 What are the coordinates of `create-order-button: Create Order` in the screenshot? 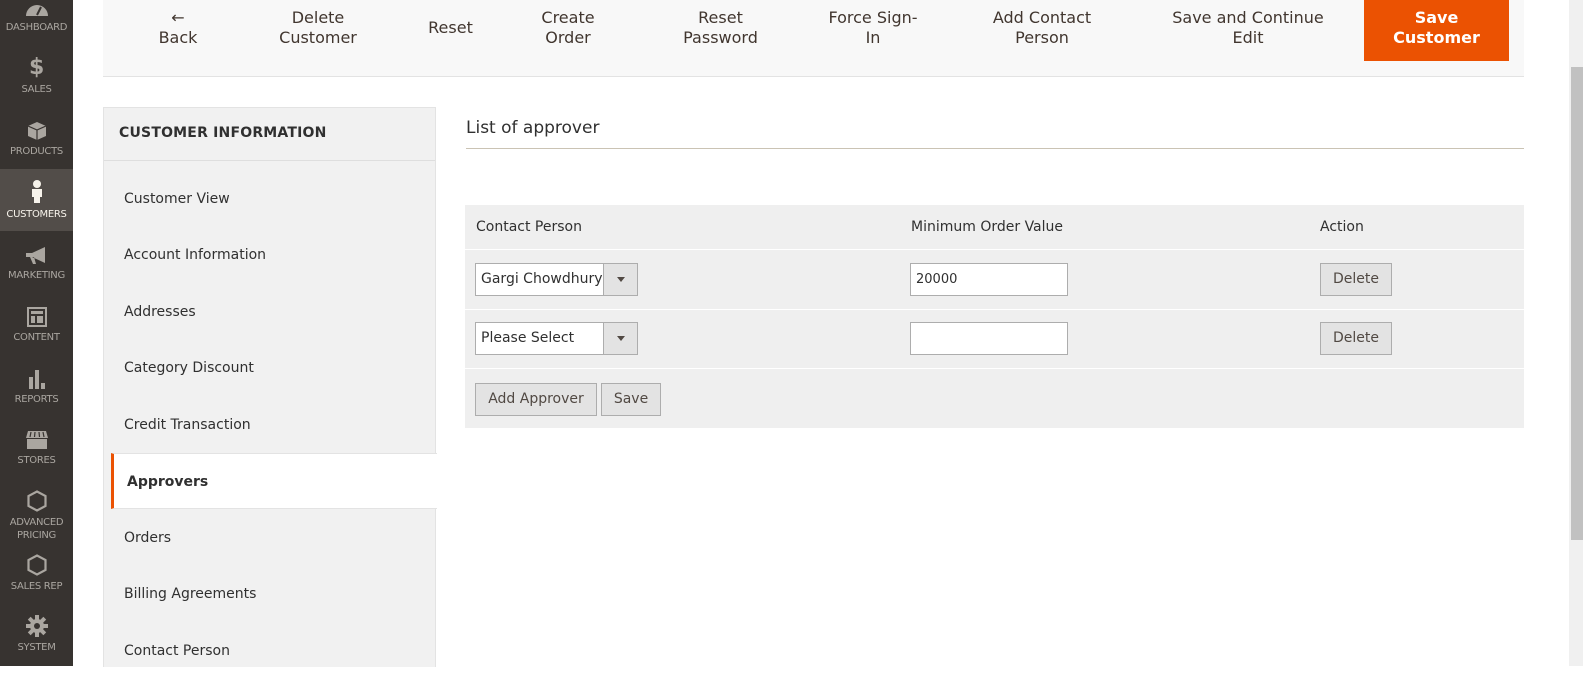 It's located at (568, 28).